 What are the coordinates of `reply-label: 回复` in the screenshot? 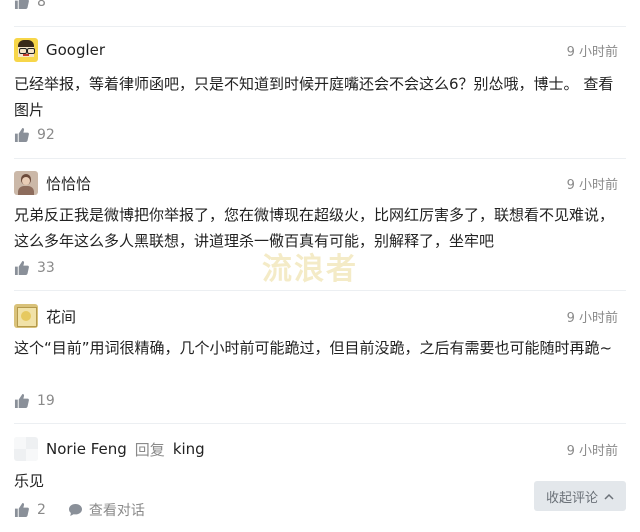 It's located at (149, 449).